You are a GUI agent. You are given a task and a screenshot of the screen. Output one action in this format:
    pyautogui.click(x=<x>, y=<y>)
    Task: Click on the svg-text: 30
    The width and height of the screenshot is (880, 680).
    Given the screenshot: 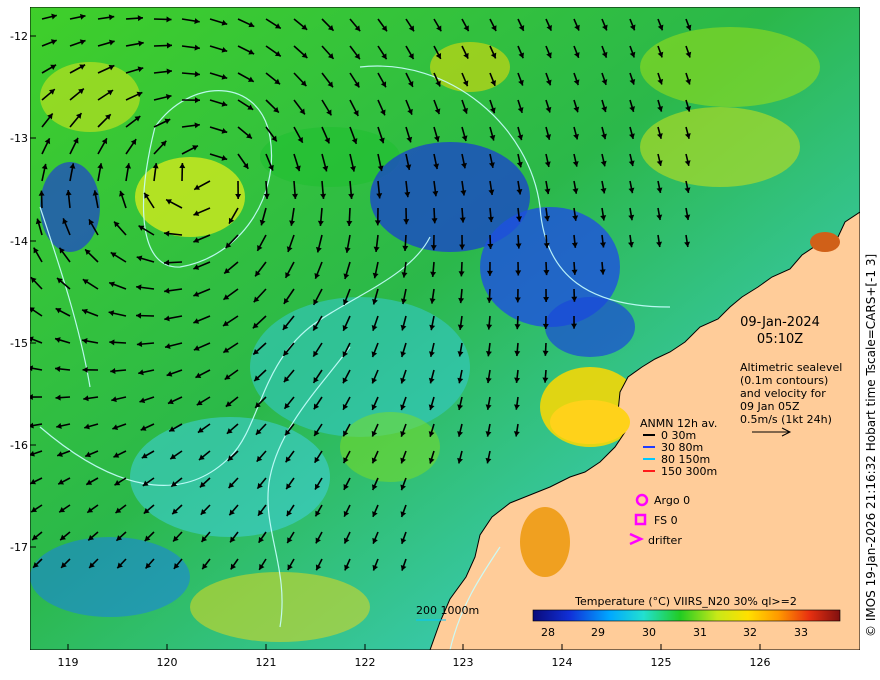 What is the action you would take?
    pyautogui.click(x=649, y=632)
    